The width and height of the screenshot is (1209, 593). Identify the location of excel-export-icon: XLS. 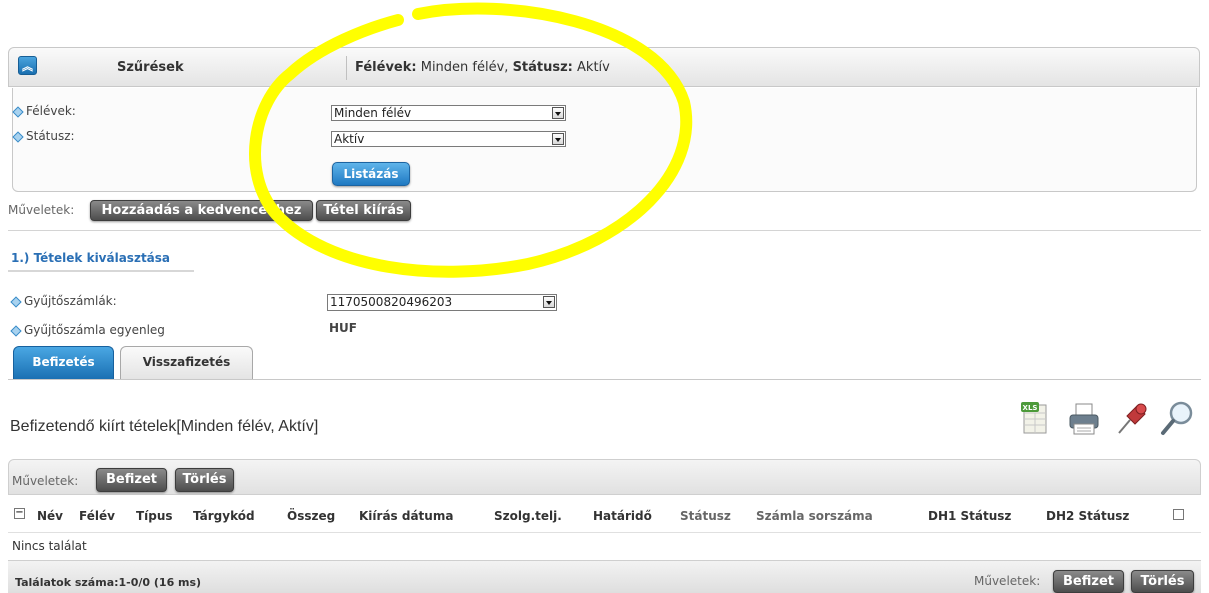
(1035, 418).